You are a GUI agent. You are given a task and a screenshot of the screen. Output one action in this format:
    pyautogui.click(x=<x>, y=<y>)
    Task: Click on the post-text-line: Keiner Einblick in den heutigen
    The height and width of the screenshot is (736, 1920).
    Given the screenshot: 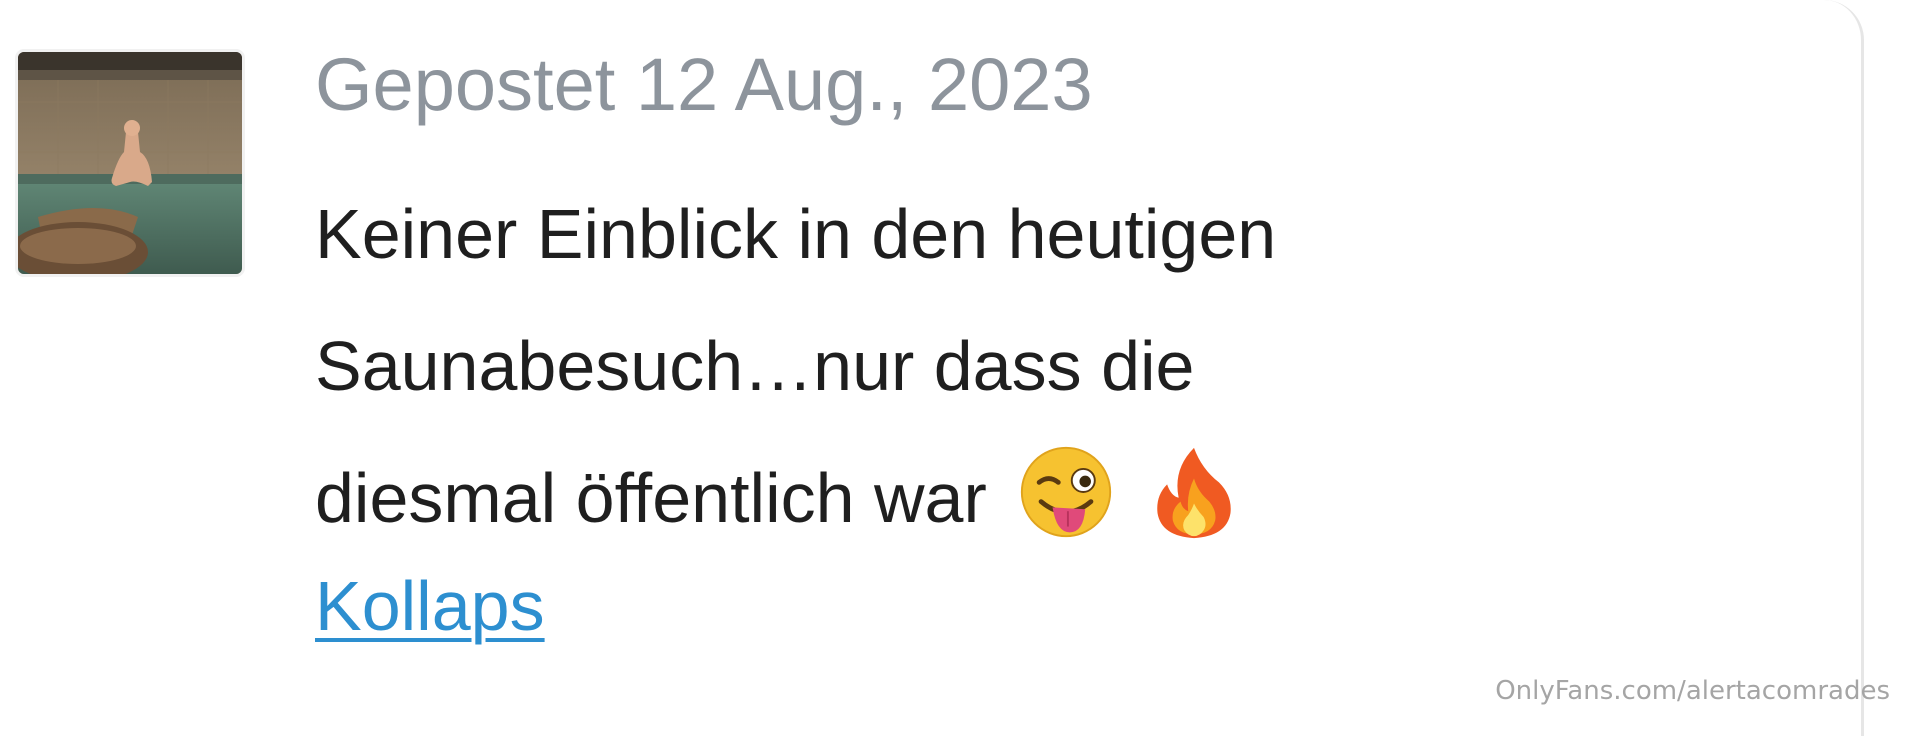 What is the action you would take?
    pyautogui.click(x=796, y=234)
    